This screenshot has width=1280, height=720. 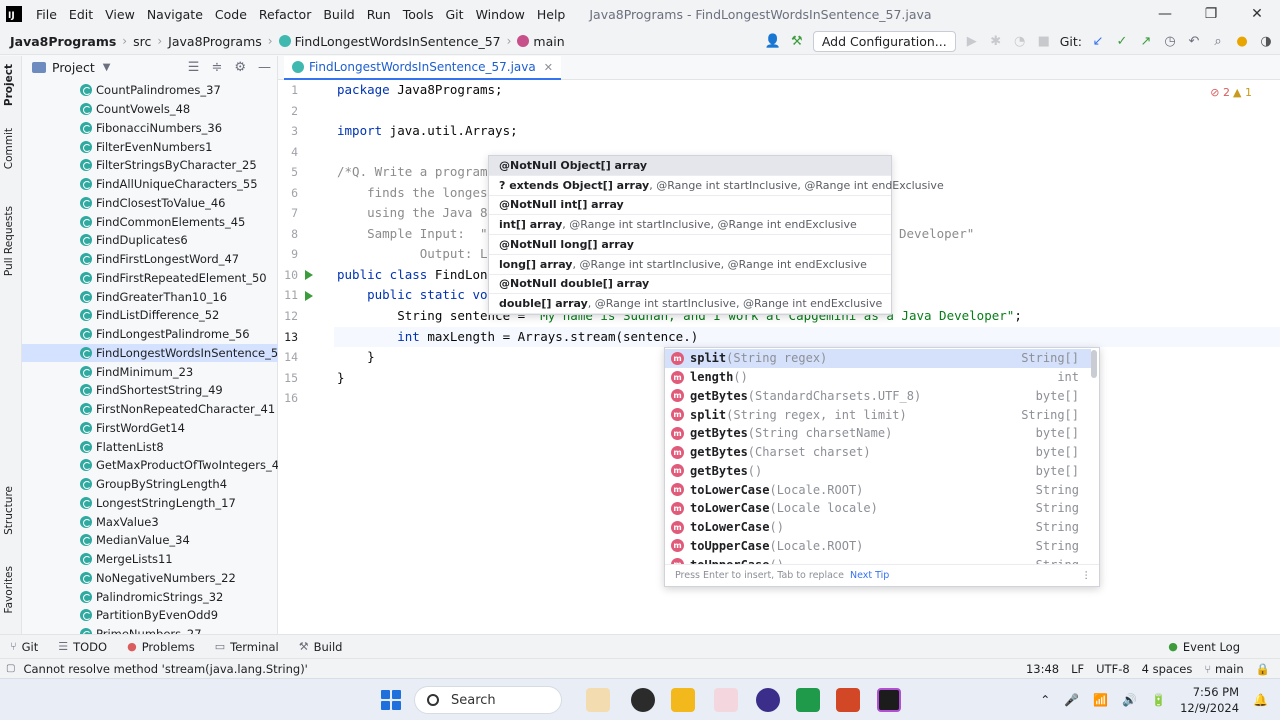 I want to click on project-tree-item: FindAllUniqueCharacters_55, so click(x=150, y=184).